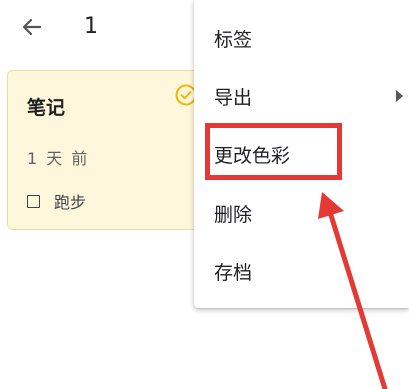 This screenshot has width=409, height=389. I want to click on menu-item-delete: 删除, so click(301, 213).